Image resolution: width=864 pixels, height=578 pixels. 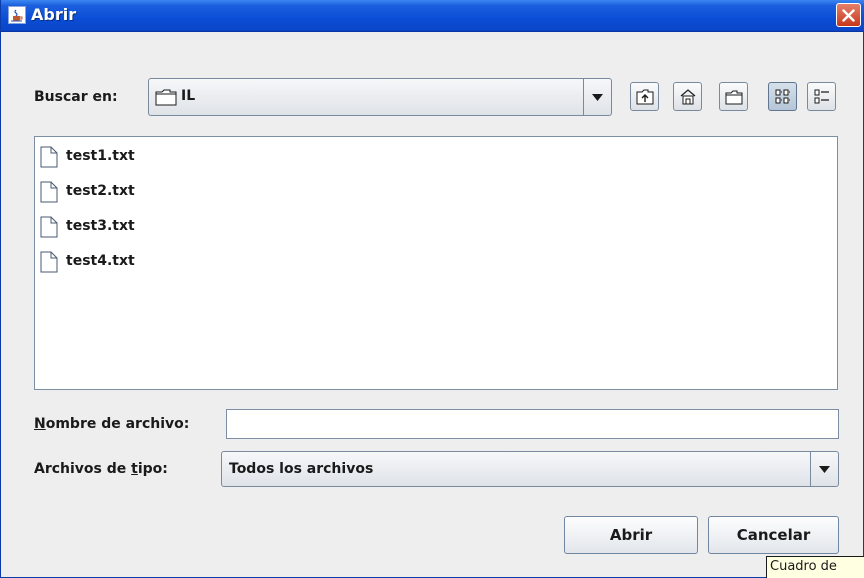 I want to click on filetype-dropdown-arrow, so click(x=824, y=469).